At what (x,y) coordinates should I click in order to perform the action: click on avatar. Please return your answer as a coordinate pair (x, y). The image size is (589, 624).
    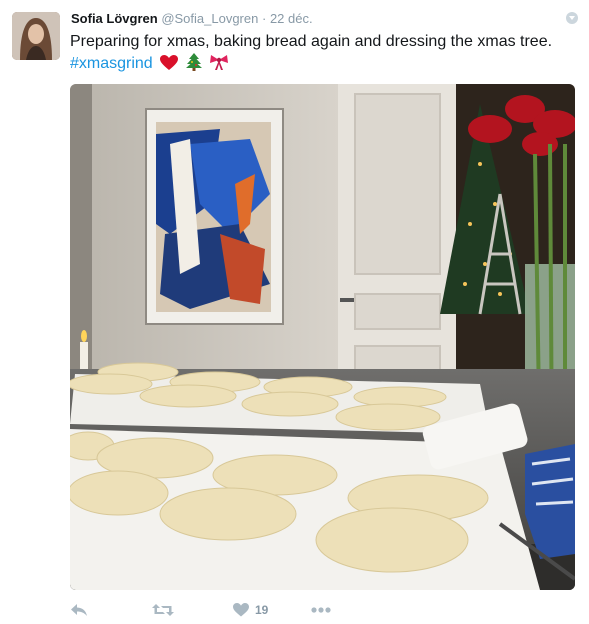
    Looking at the image, I should click on (36, 36).